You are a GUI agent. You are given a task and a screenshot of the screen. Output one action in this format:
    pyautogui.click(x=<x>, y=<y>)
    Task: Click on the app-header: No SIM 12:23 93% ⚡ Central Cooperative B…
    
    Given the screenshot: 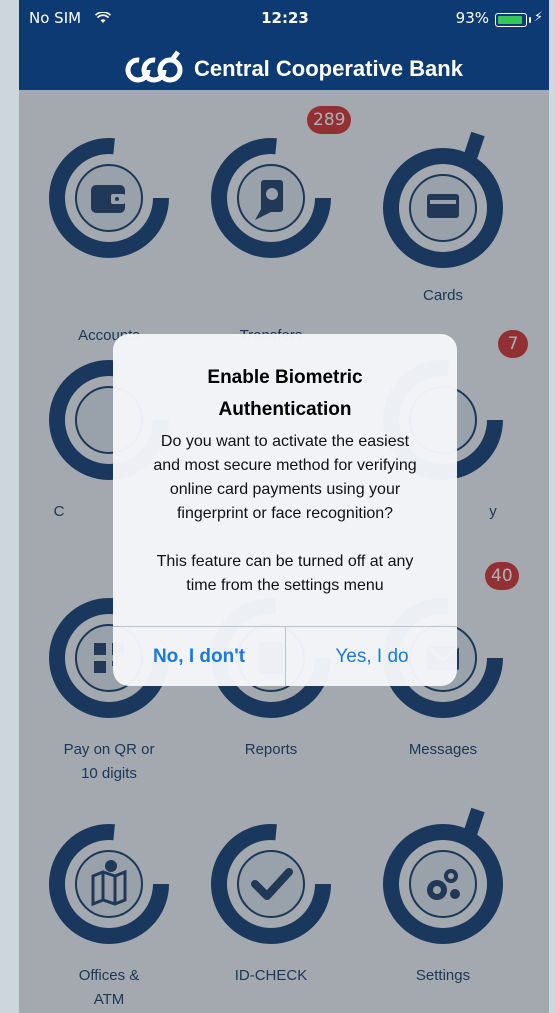 What is the action you would take?
    pyautogui.click(x=285, y=45)
    